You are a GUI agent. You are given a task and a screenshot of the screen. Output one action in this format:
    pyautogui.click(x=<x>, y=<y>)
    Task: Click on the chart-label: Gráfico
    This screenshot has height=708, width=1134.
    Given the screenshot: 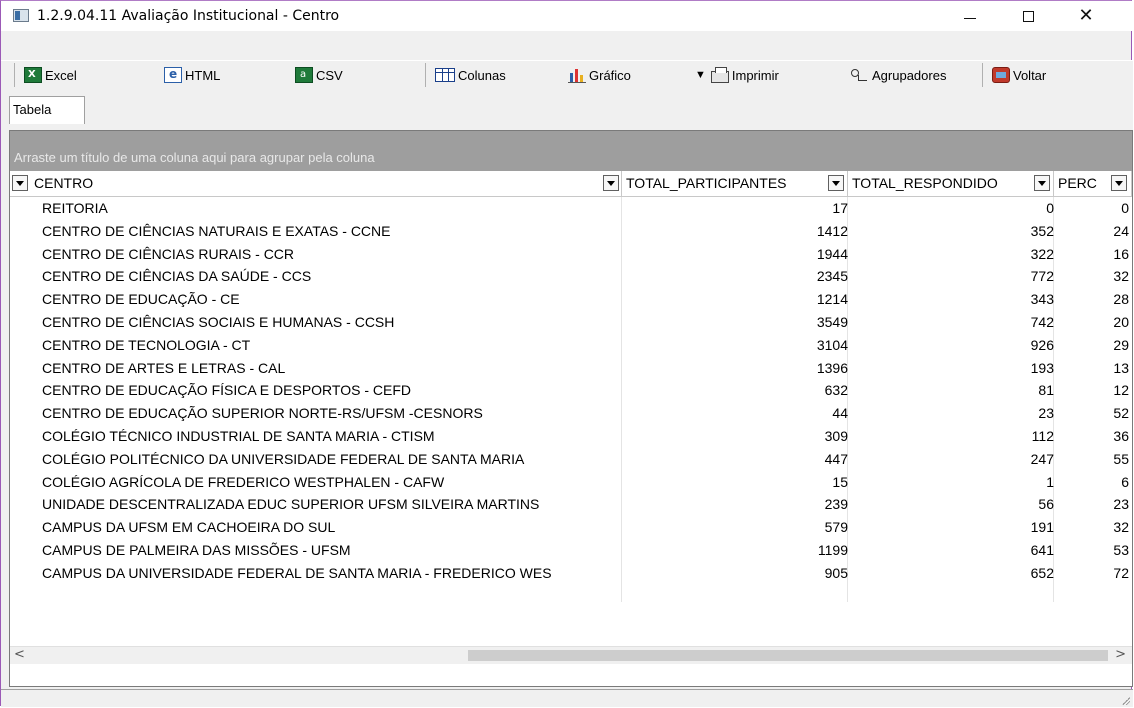 What is the action you would take?
    pyautogui.click(x=610, y=75)
    